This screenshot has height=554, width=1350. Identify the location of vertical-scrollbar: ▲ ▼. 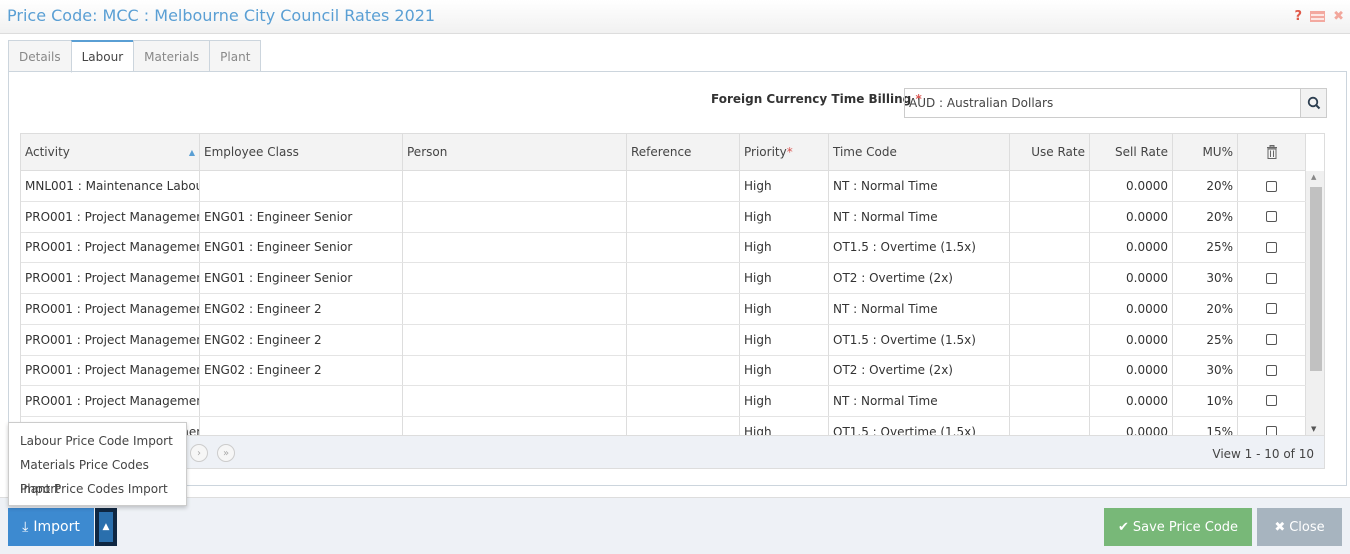
(1315, 303).